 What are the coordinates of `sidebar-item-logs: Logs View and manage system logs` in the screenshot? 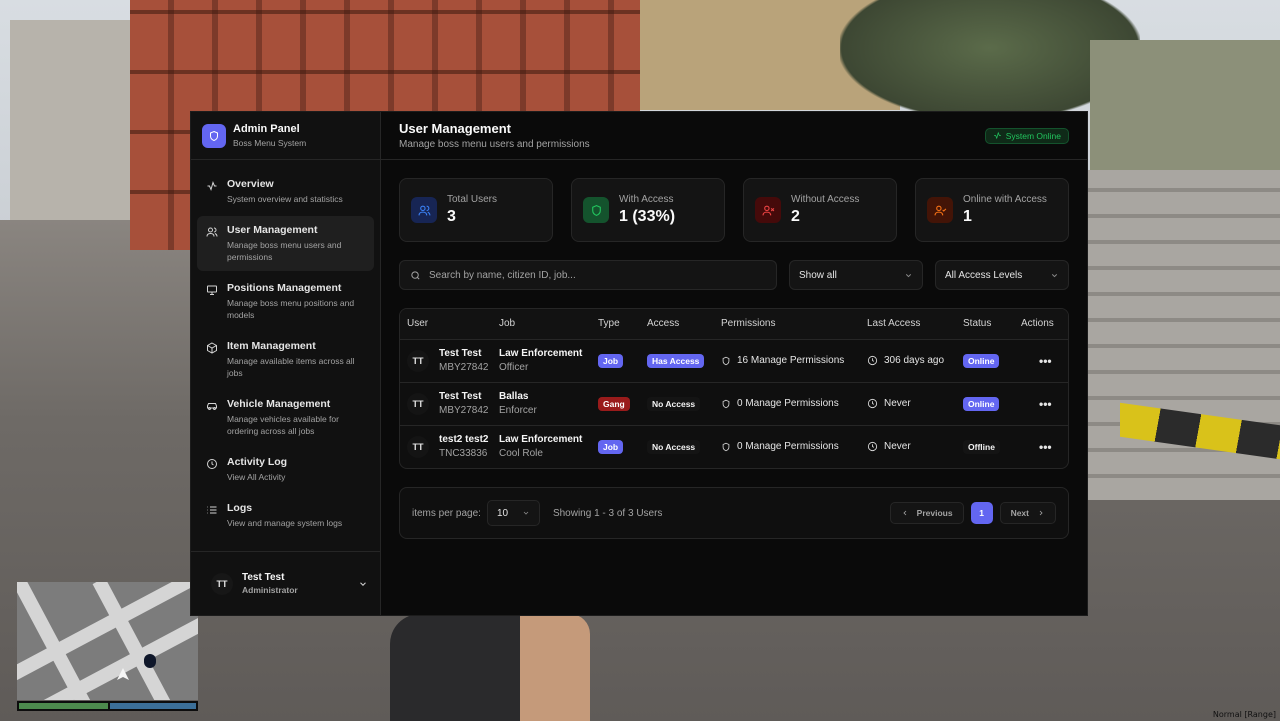 It's located at (285, 515).